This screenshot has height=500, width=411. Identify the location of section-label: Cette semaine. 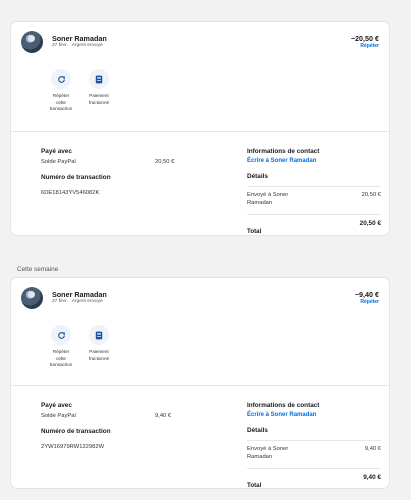
(38, 269).